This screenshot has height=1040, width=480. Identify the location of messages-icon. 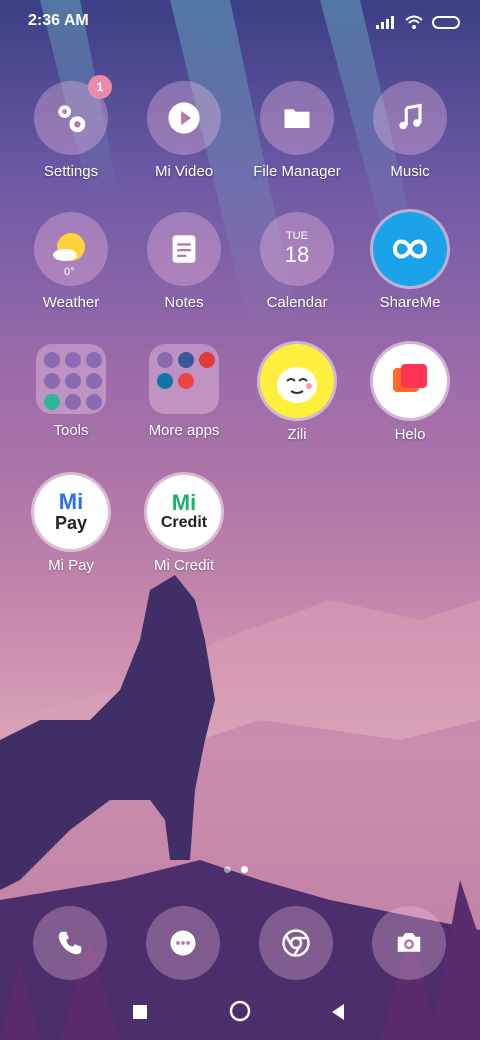
(183, 943).